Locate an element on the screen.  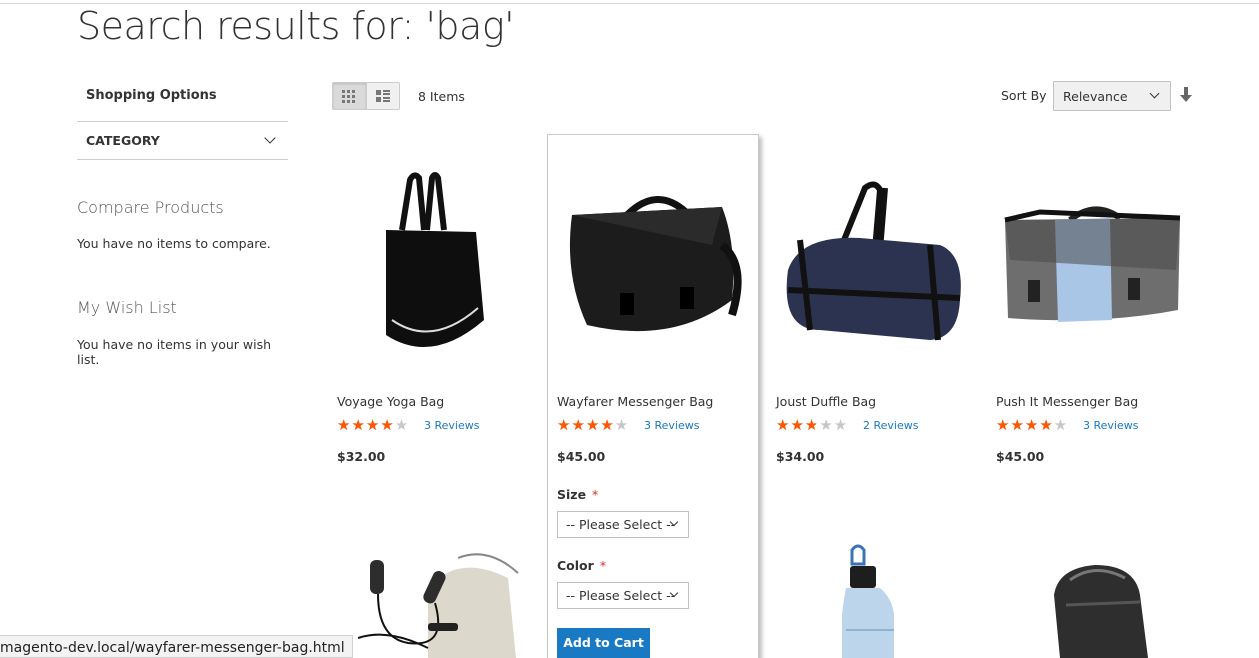
list-icon is located at coordinates (382, 95).